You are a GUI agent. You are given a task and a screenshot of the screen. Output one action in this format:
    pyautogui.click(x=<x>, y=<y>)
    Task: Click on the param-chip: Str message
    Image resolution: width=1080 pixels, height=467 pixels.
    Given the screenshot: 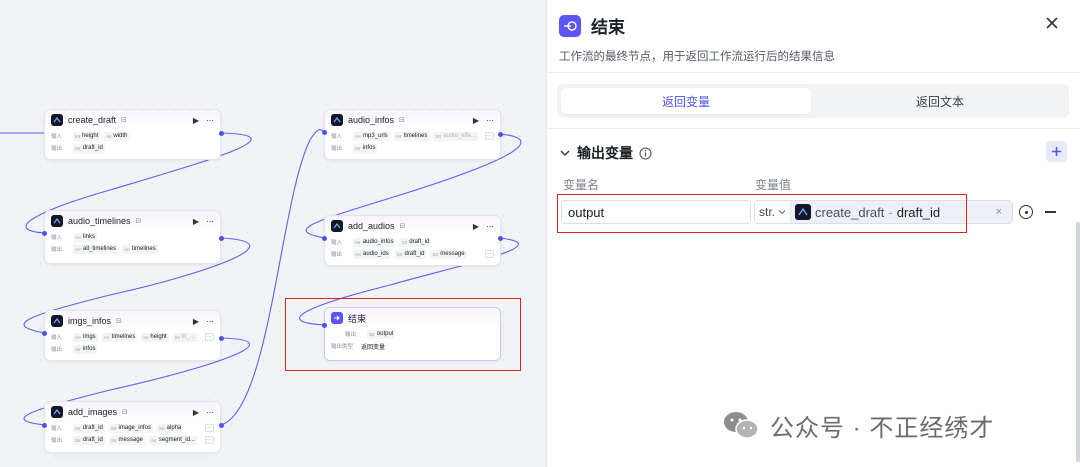 What is the action you would take?
    pyautogui.click(x=448, y=254)
    